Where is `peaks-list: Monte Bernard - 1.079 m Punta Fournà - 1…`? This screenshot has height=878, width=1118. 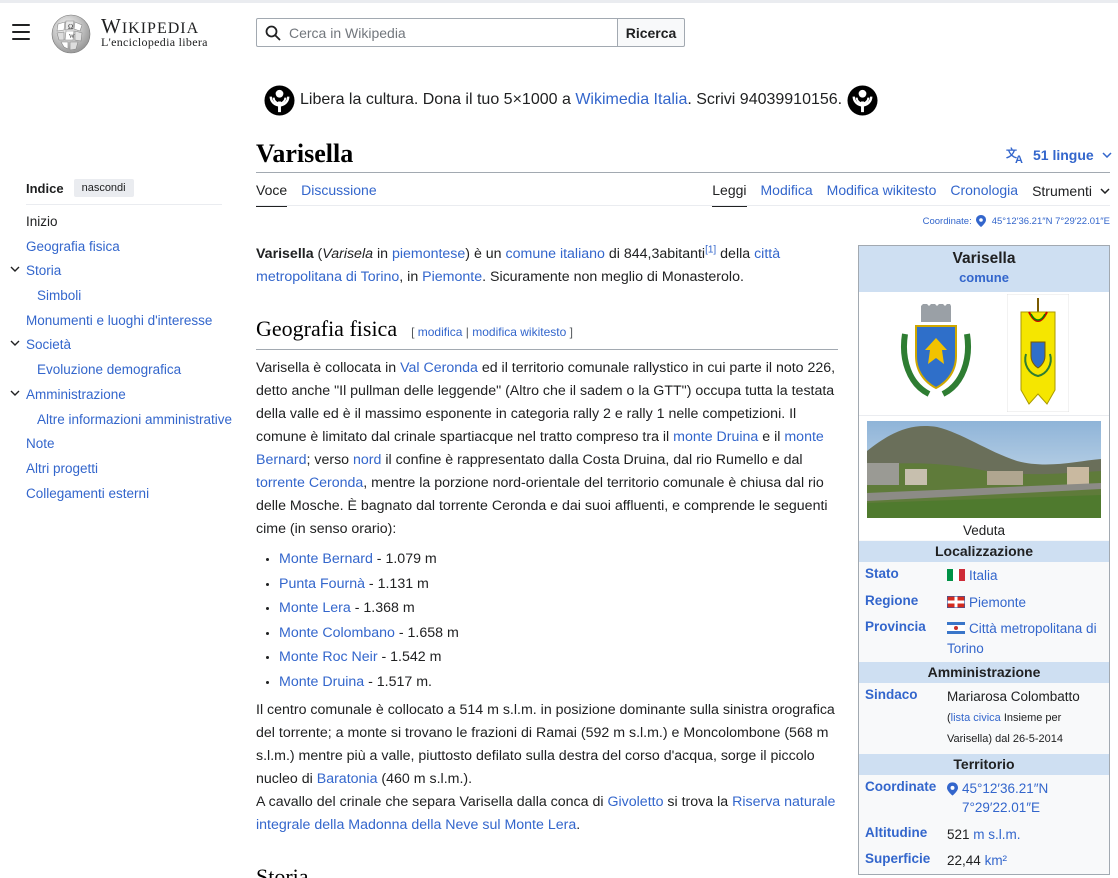
peaks-list: Monte Bernard - 1.079 m Punta Fournà - 1… is located at coordinates (558, 621).